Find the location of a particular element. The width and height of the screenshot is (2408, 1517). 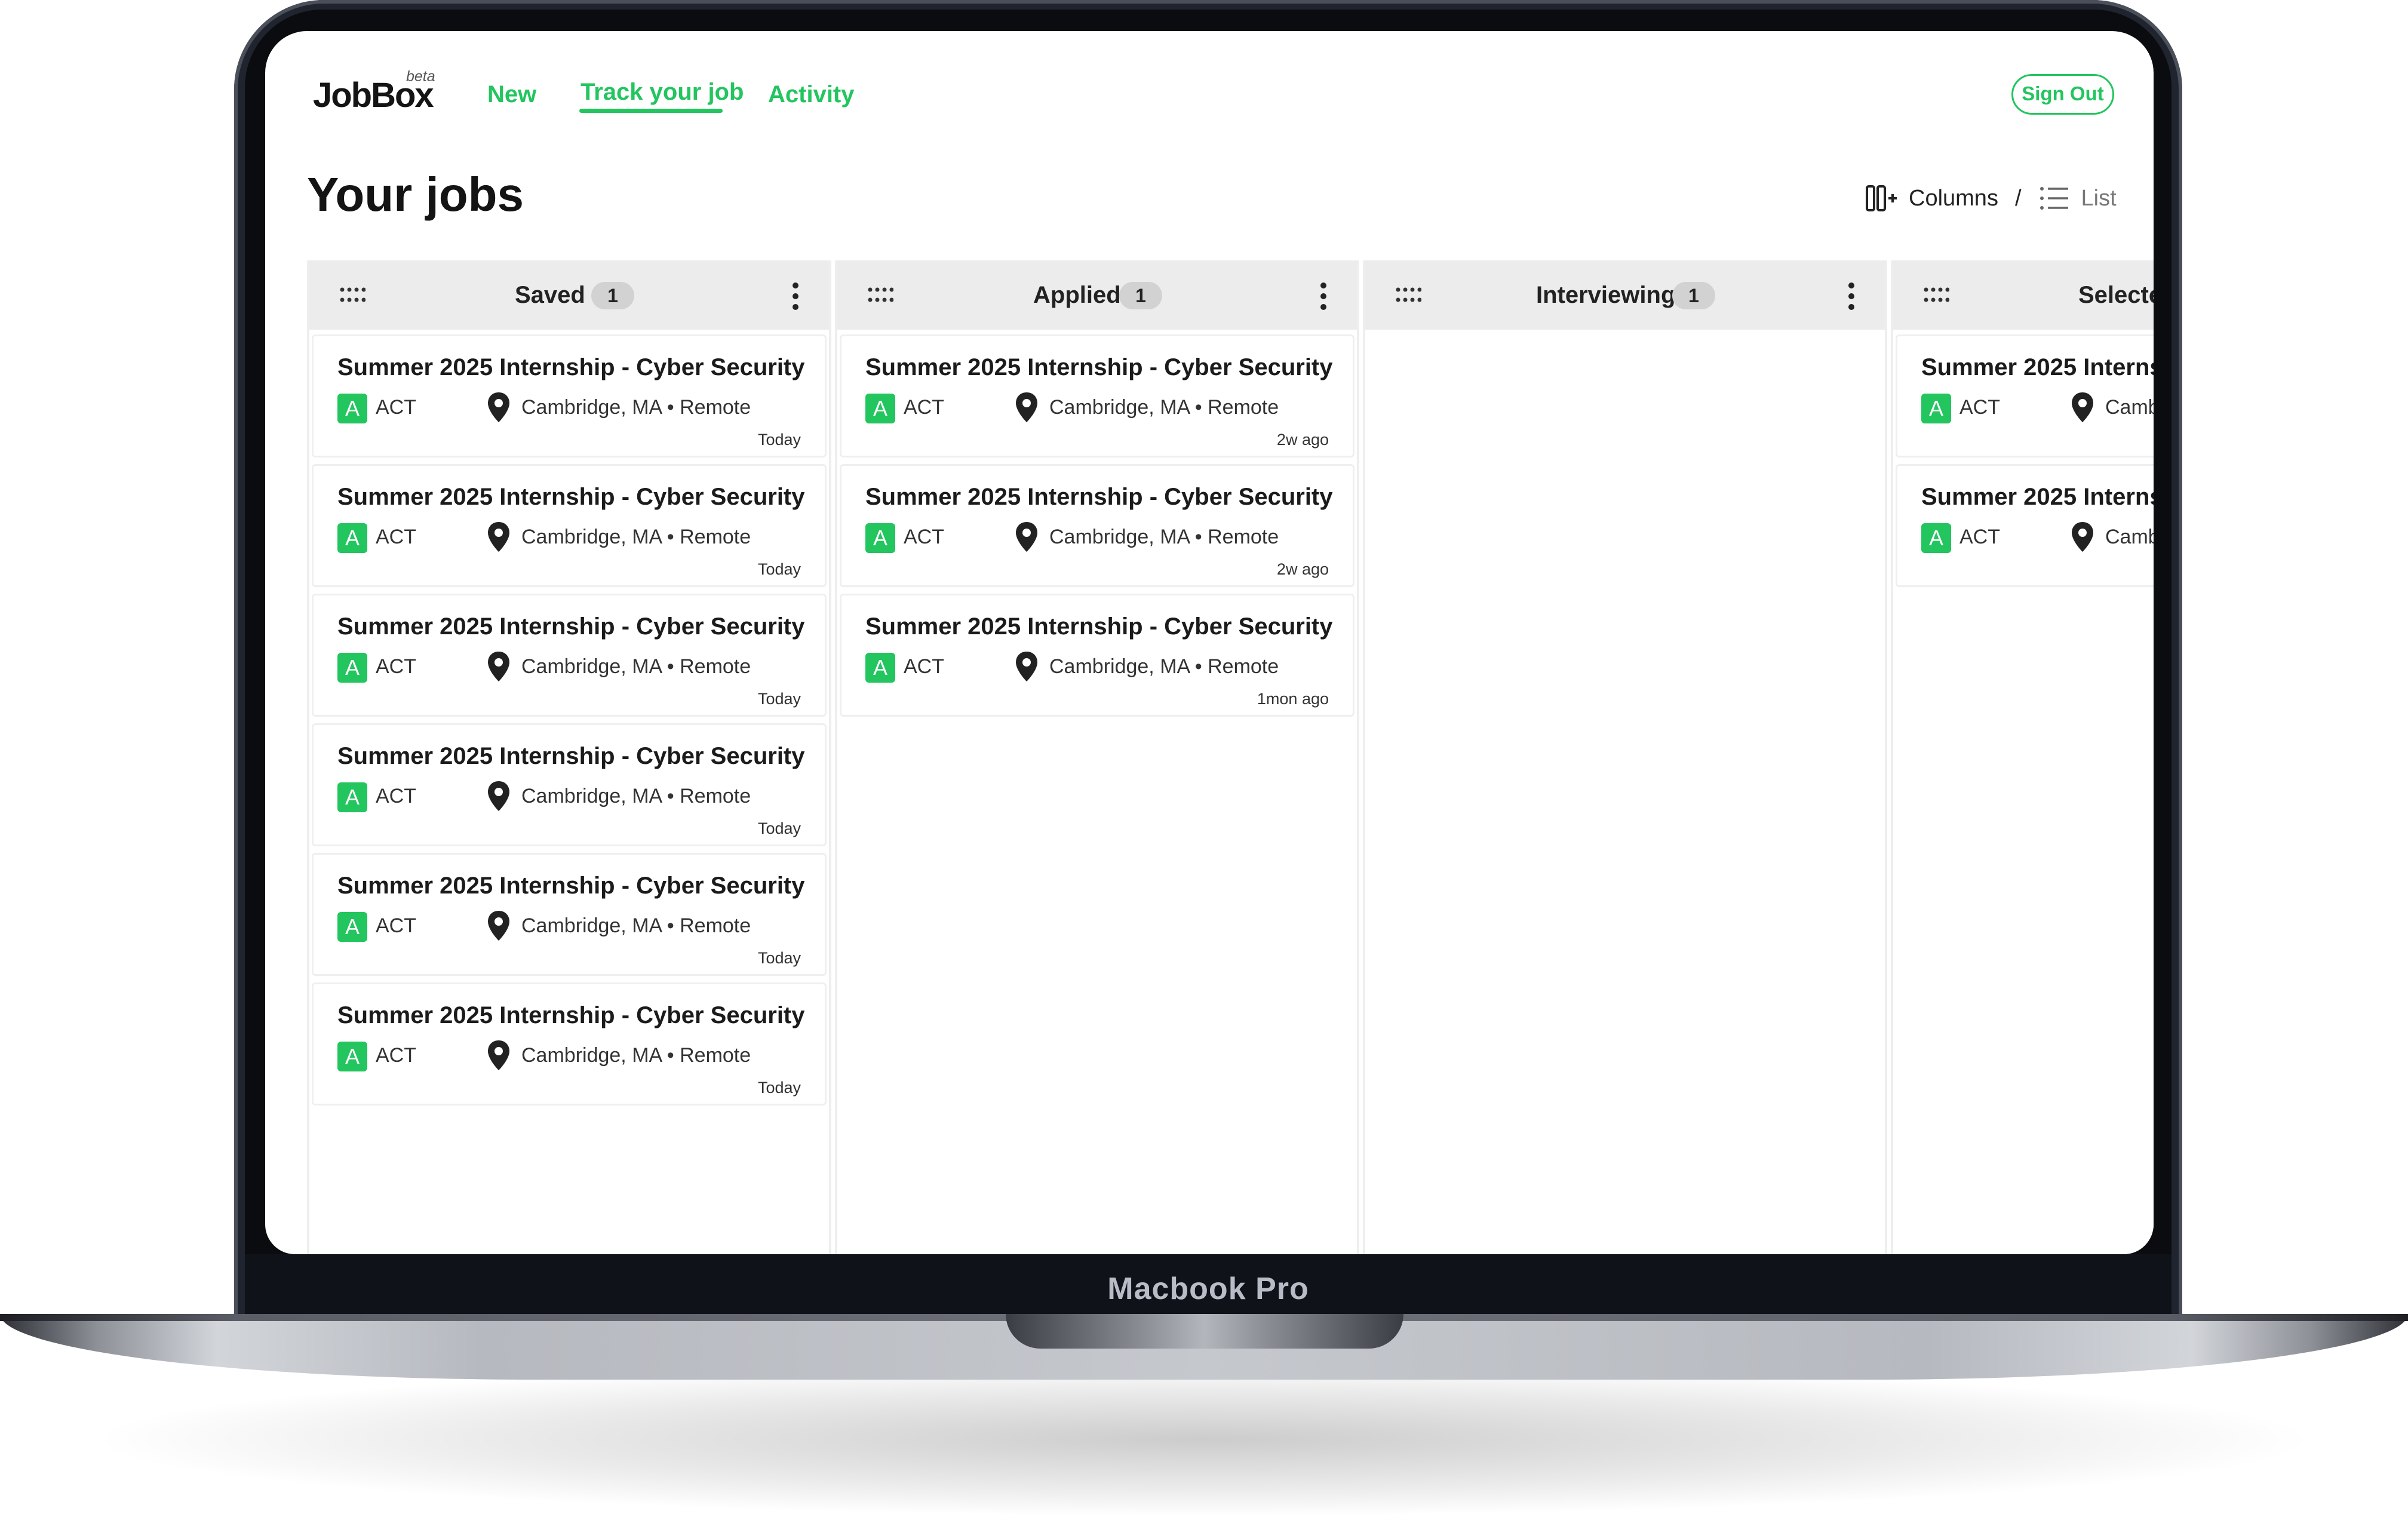

nav-activity: Activity is located at coordinates (811, 94).